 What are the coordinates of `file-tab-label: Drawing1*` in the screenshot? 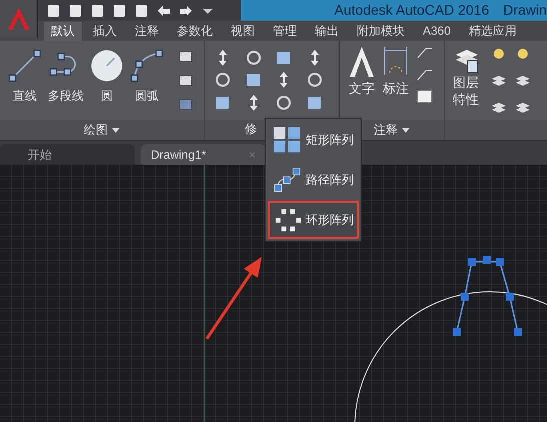 It's located at (178, 155).